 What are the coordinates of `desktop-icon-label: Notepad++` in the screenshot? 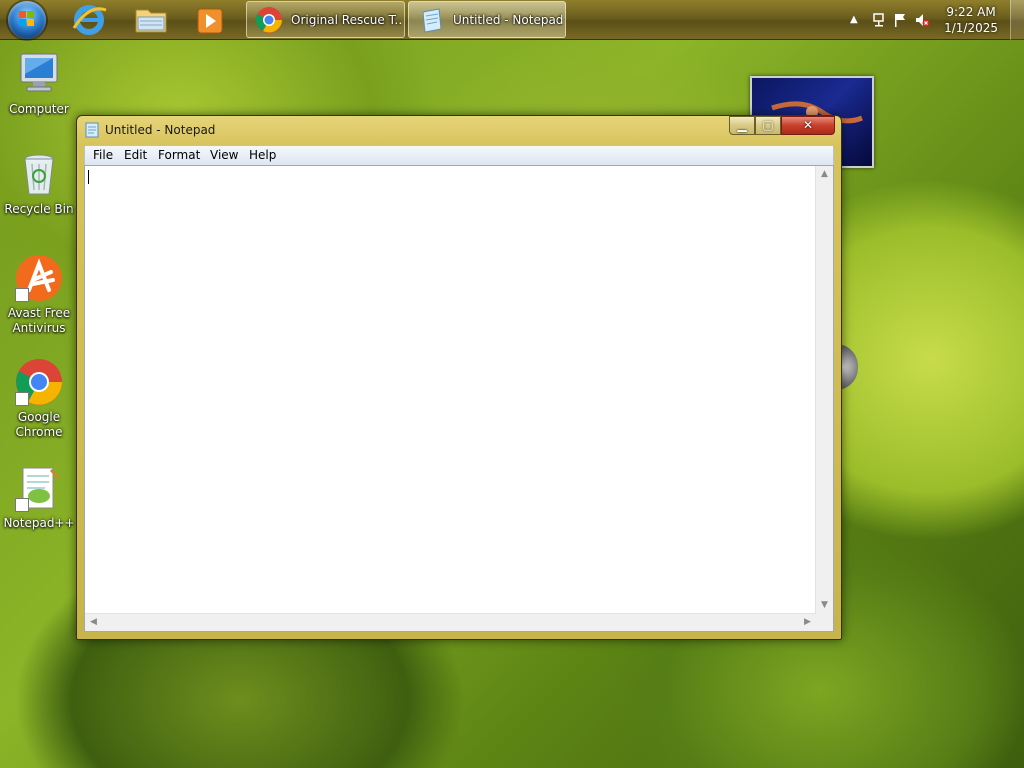 It's located at (39, 523).